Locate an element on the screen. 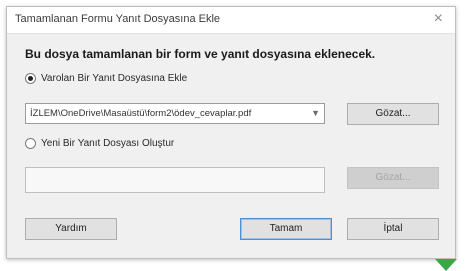 The width and height of the screenshot is (465, 271). cancel-button: İptal is located at coordinates (393, 229).